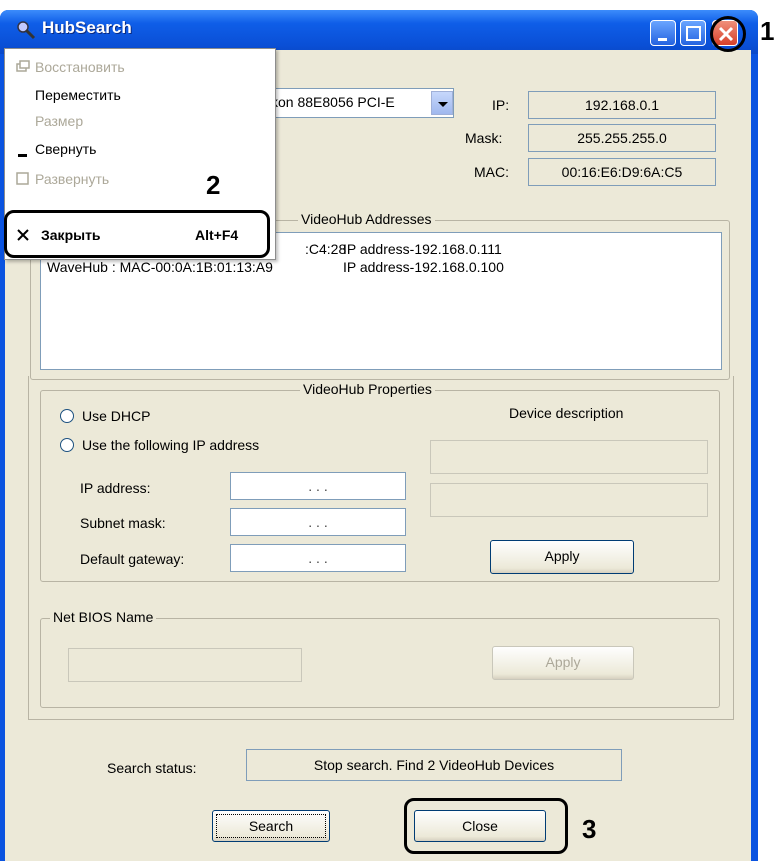  Describe the element at coordinates (160, 267) in the screenshot. I see `list-item-2-device: WaveHub : MAC-00:0A:1B:01:13:A9` at that location.